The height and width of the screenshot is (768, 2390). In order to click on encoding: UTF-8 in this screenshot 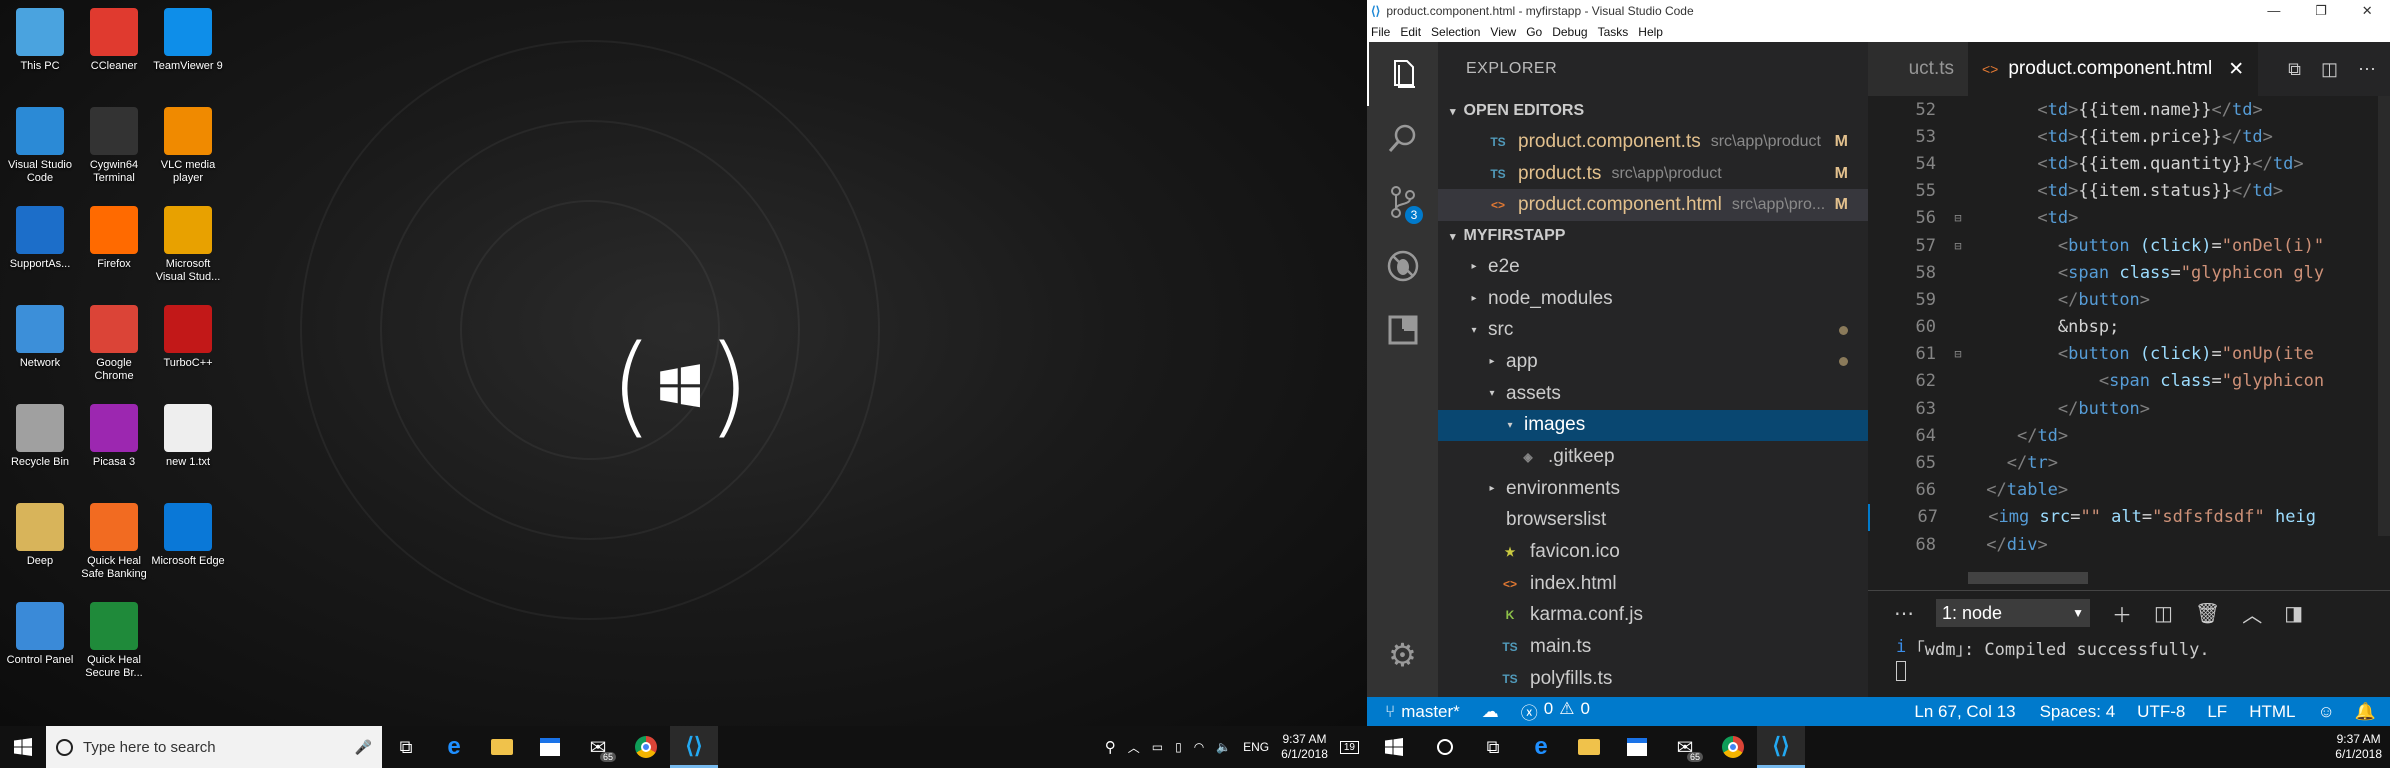, I will do `click(2161, 712)`.